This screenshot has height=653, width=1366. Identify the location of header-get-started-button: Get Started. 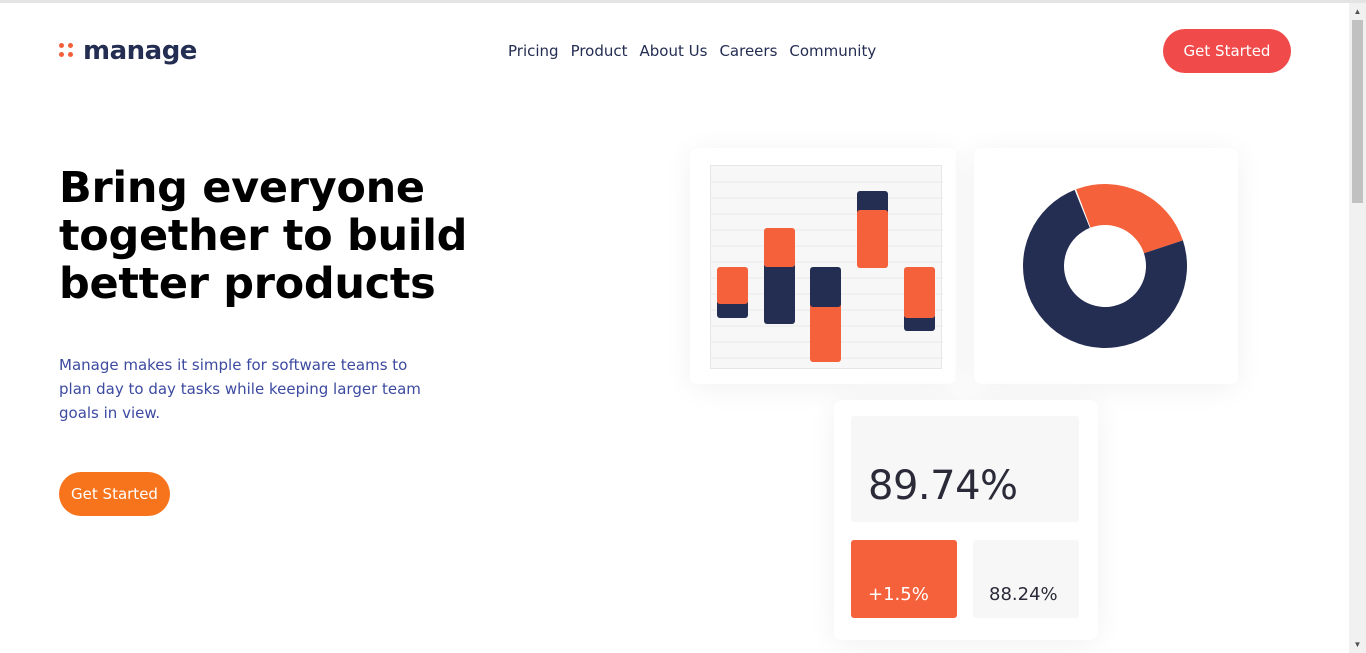
(1227, 51).